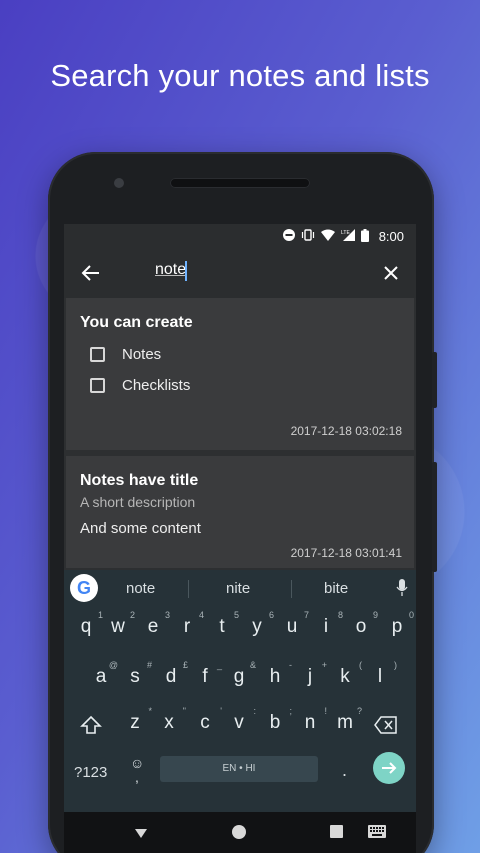 The width and height of the screenshot is (480, 853). I want to click on key-h: -h, so click(276, 674).